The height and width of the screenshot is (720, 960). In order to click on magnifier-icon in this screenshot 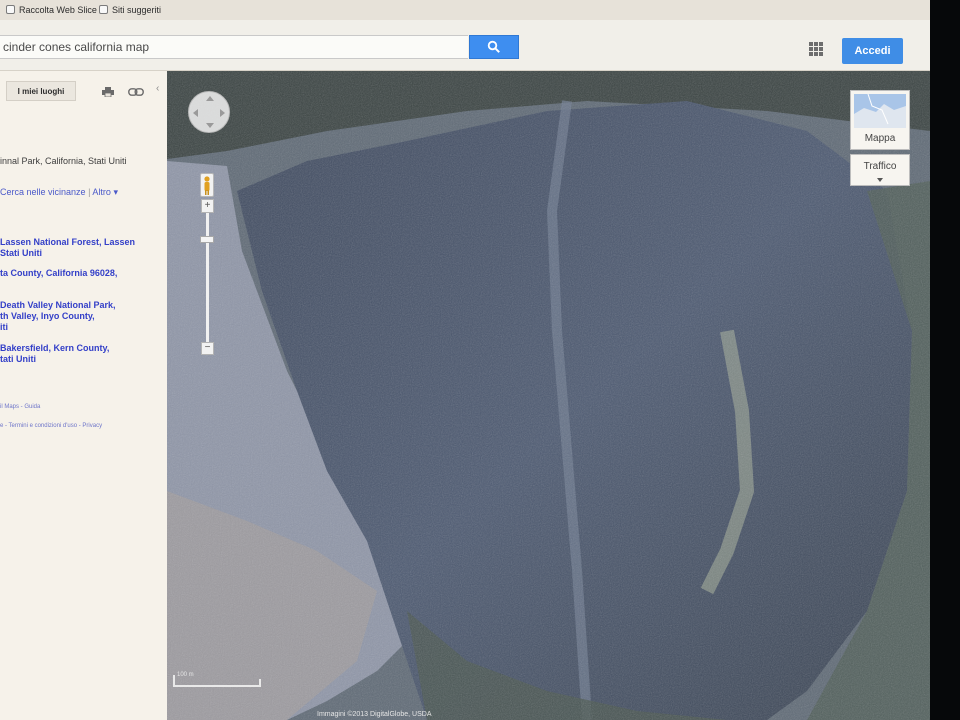, I will do `click(493, 46)`.